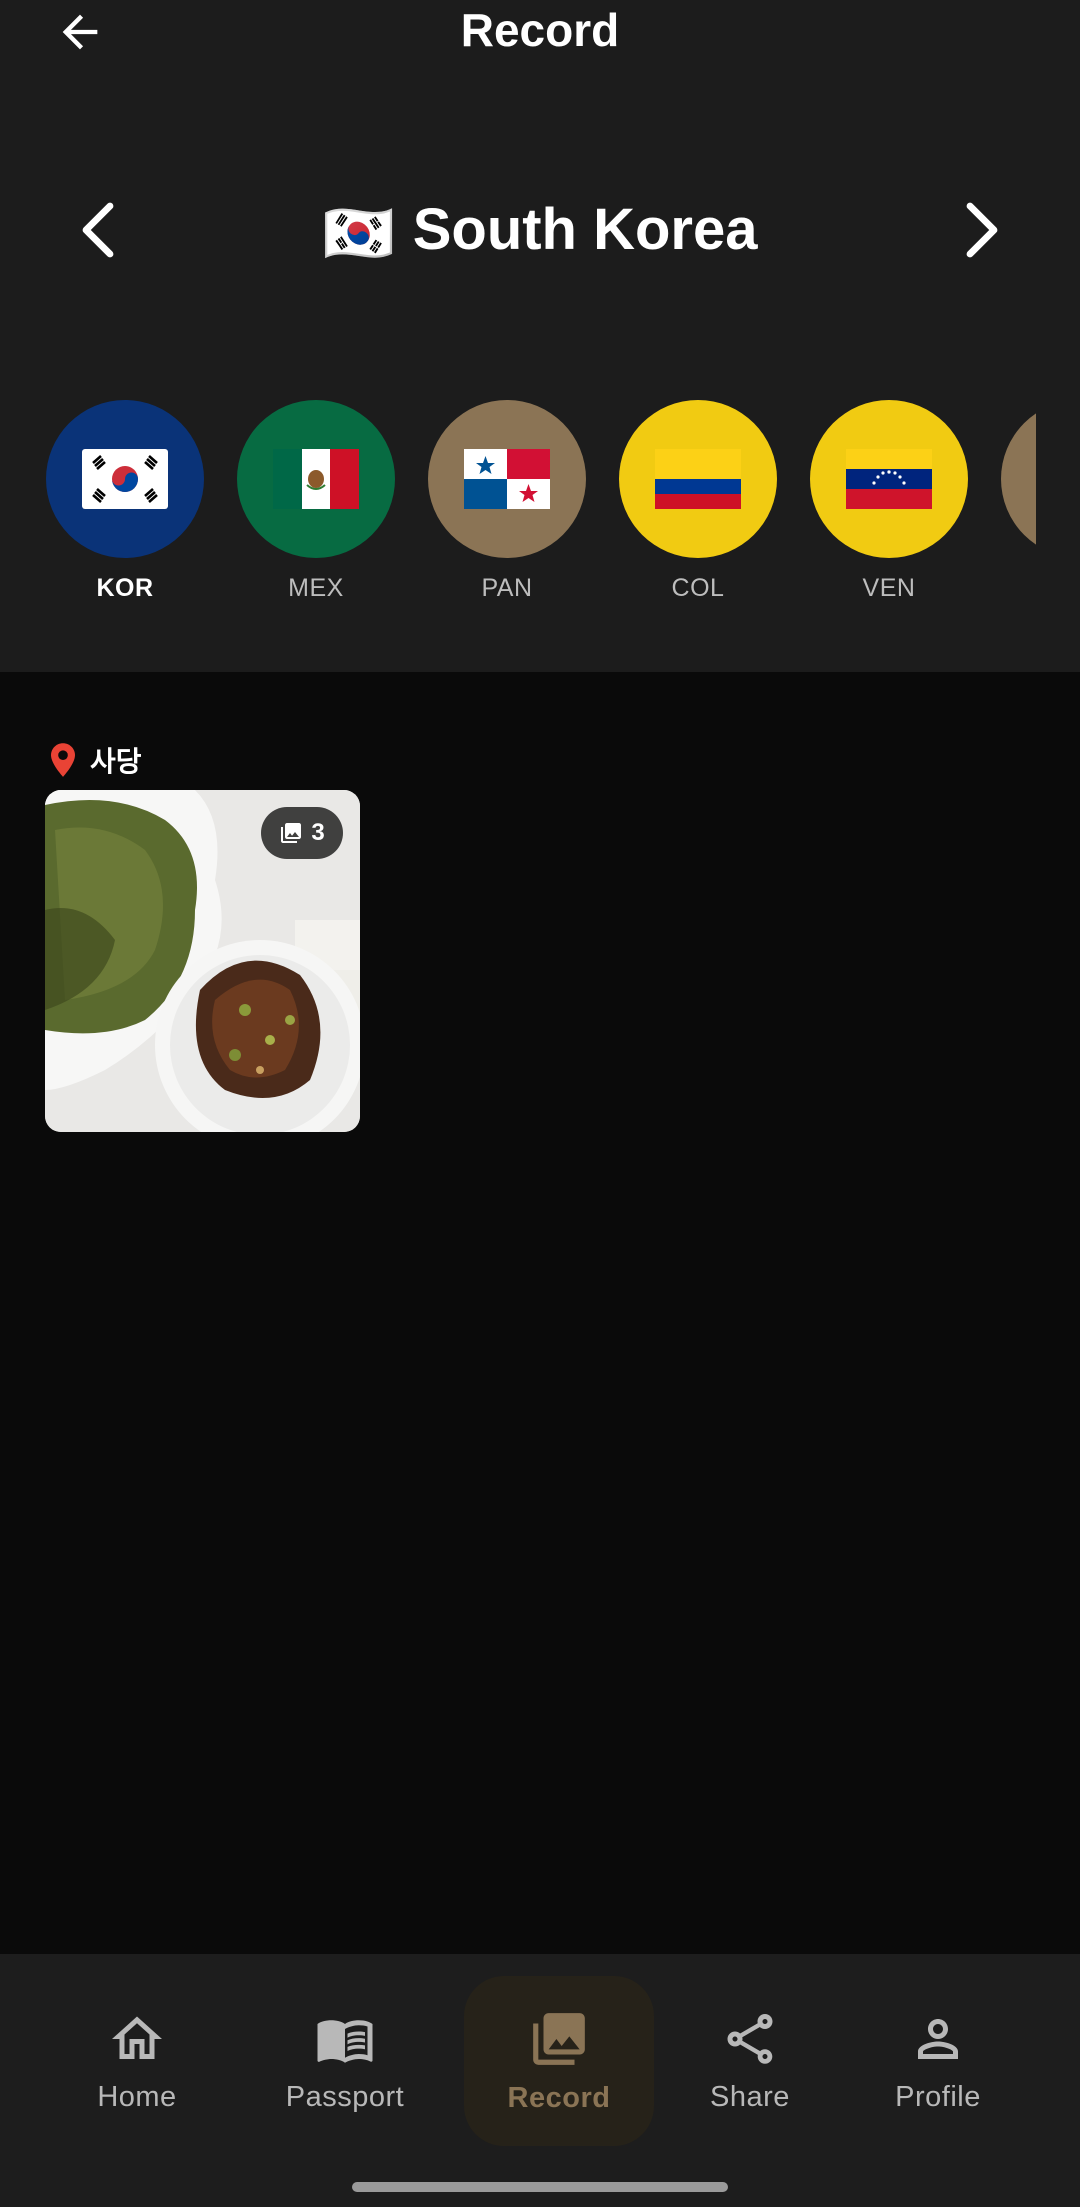 This screenshot has height=2207, width=1080. Describe the element at coordinates (137, 2037) in the screenshot. I see `home-icon` at that location.